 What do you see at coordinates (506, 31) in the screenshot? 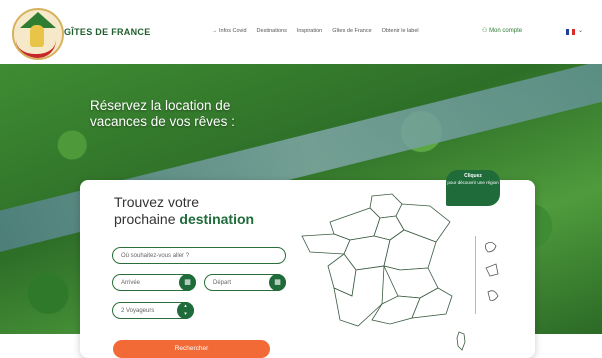
I see `account-label: Mon compte` at bounding box center [506, 31].